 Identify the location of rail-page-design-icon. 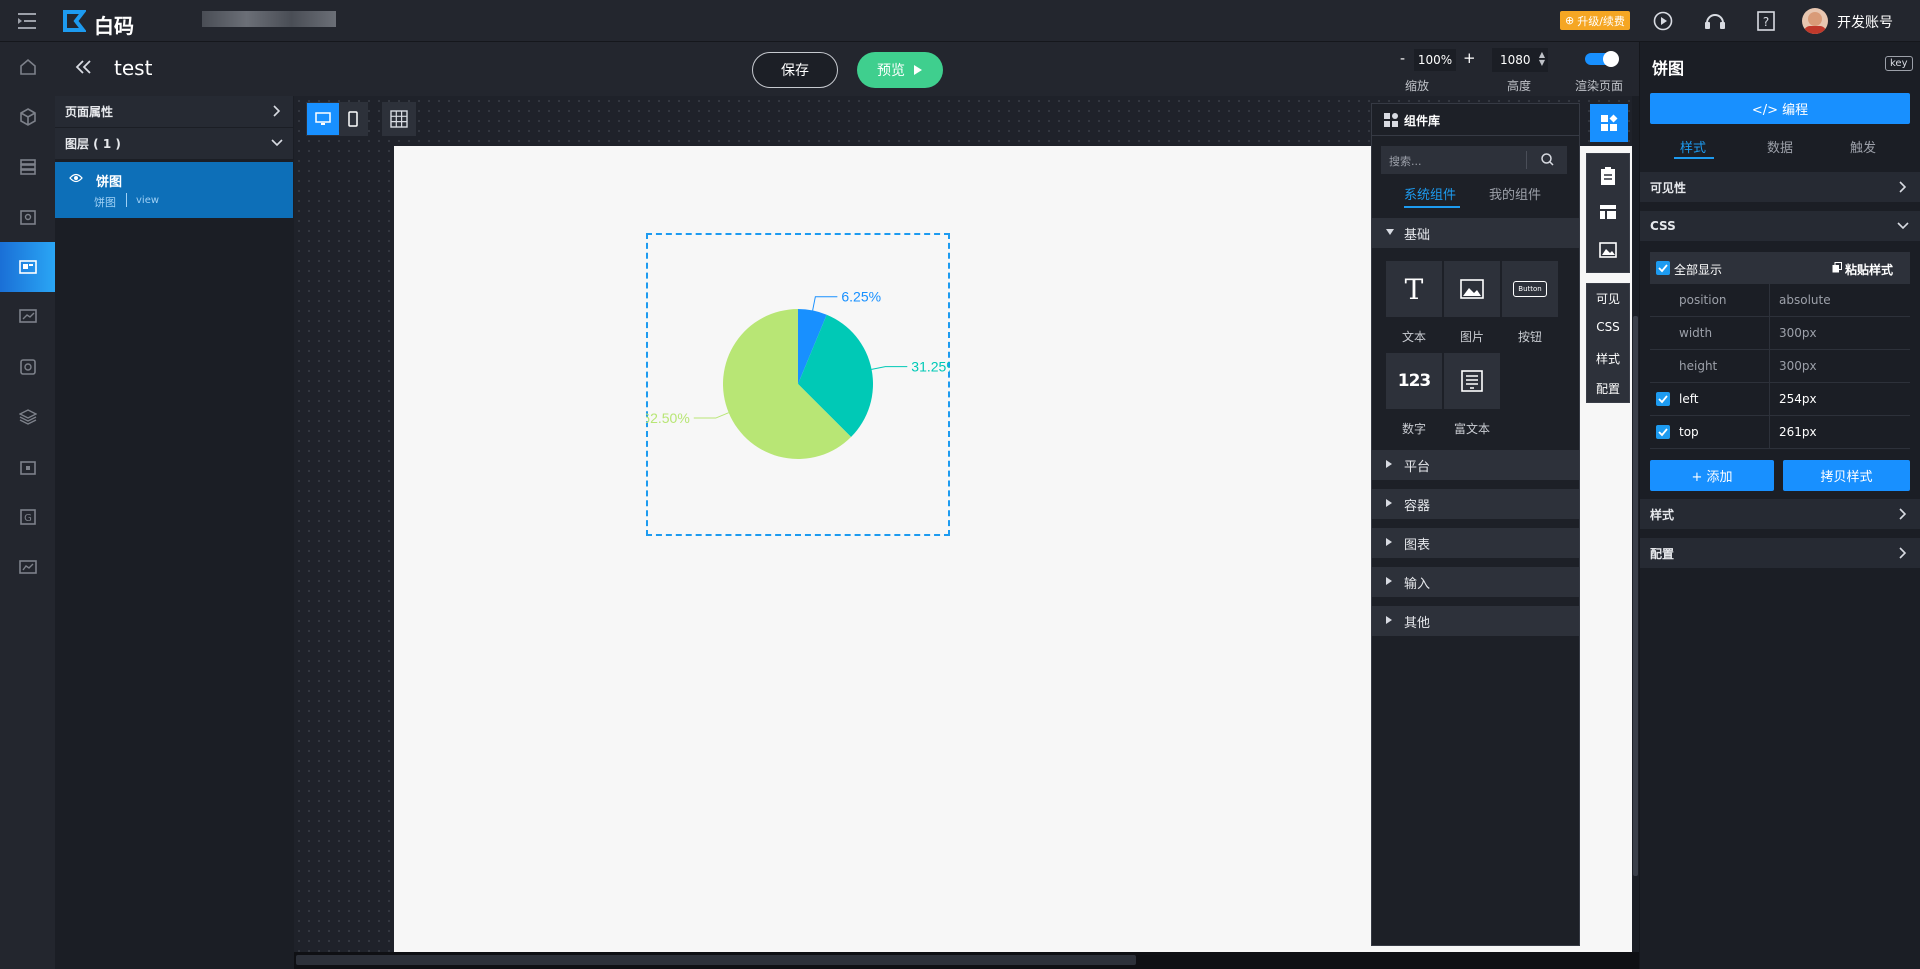
(27, 267).